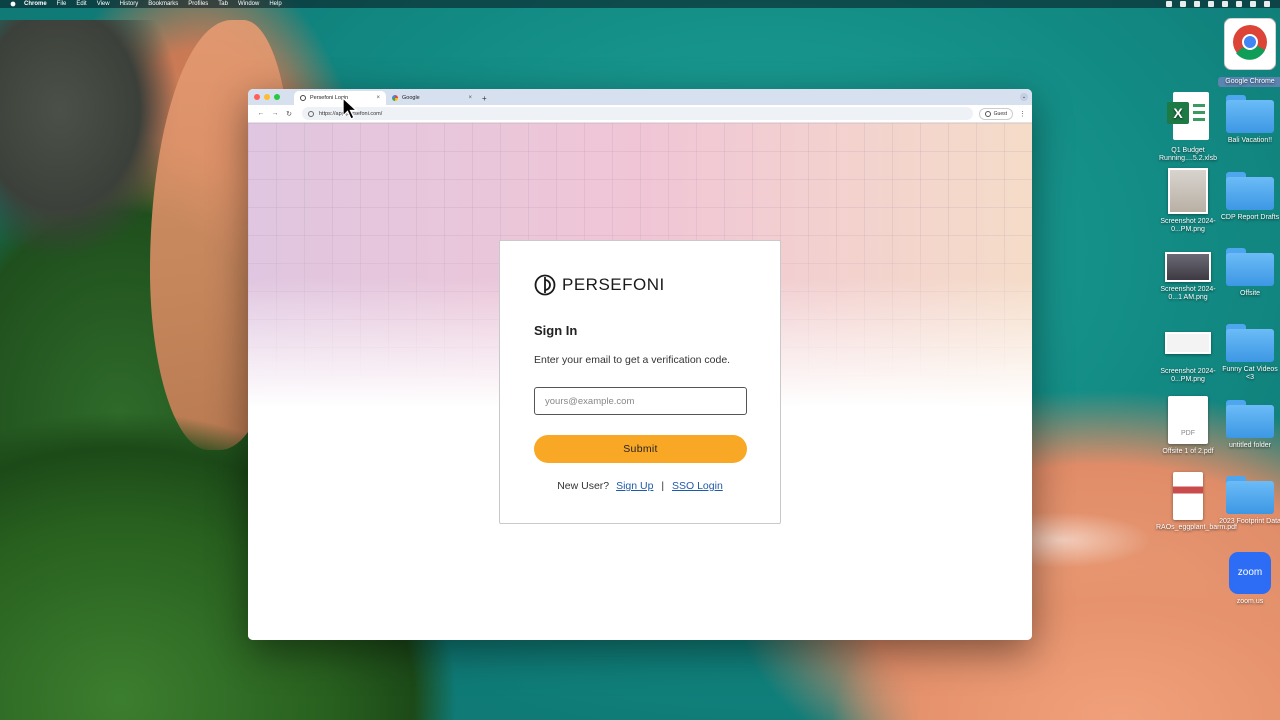 The width and height of the screenshot is (1280, 720). I want to click on desktop-icon-folder: Offsite, so click(1249, 273).